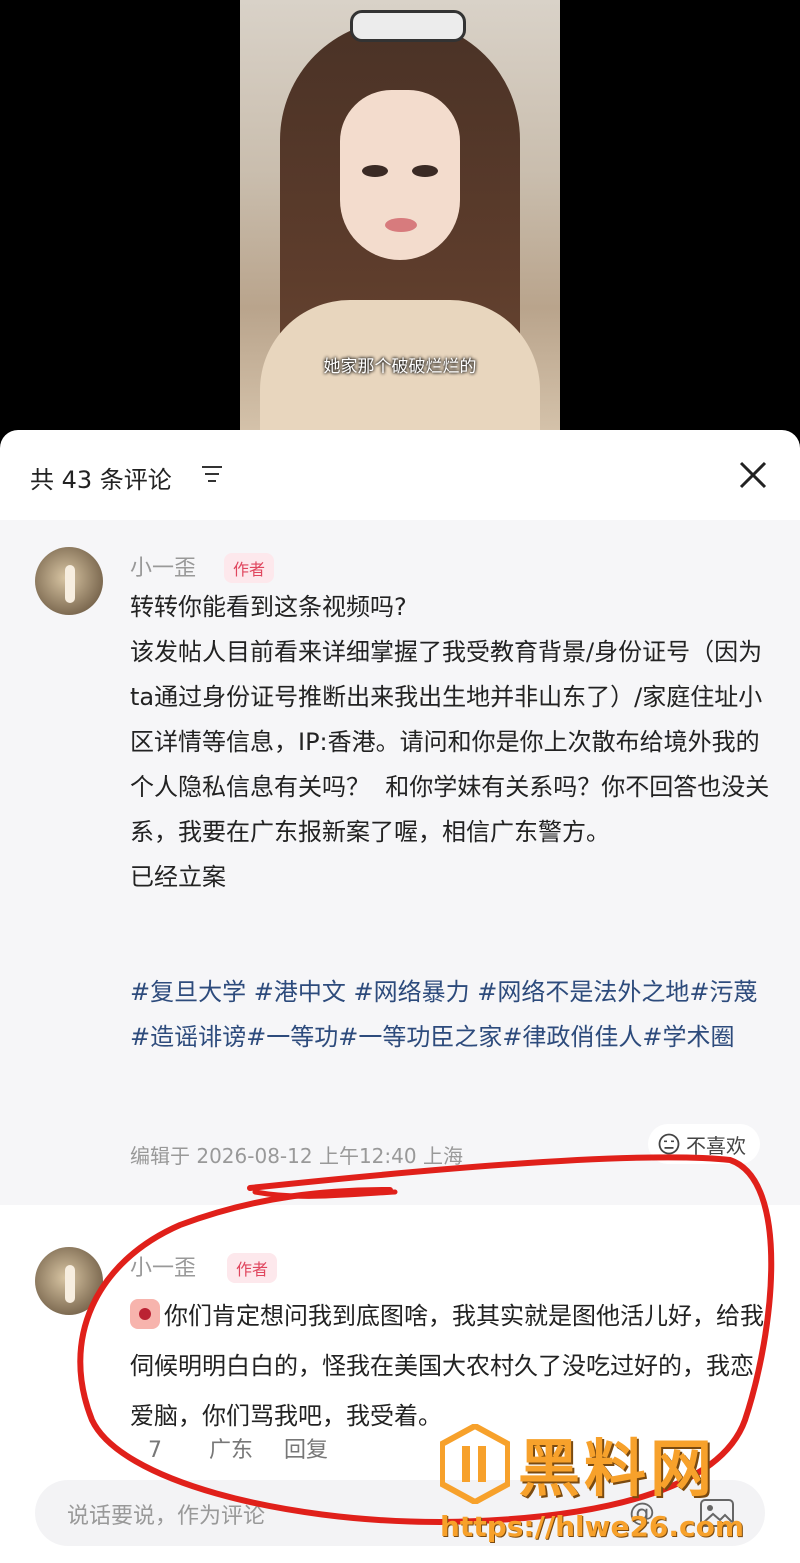 This screenshot has width=800, height=1563. I want to click on comments-count-title: 共 43 条评论, so click(101, 480).